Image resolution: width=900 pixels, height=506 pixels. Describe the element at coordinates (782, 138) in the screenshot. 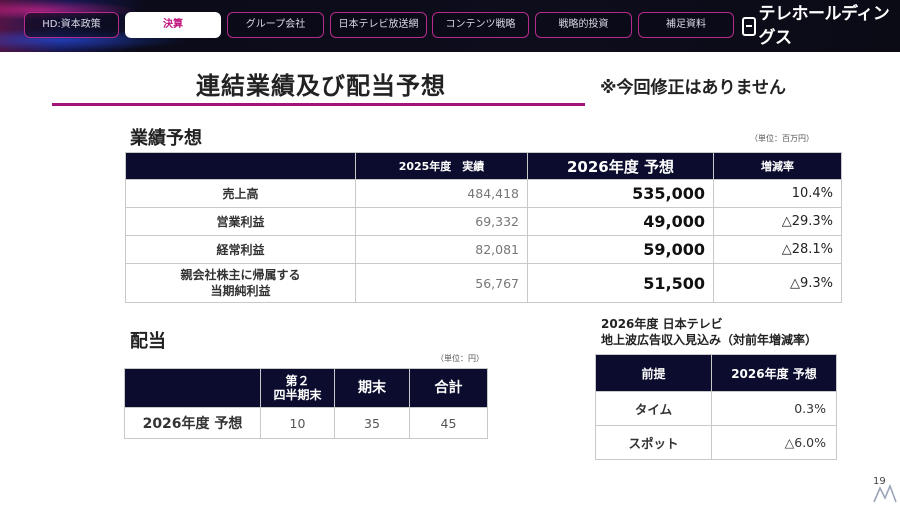

I see `performance-unit: （単位：百万円）` at that location.